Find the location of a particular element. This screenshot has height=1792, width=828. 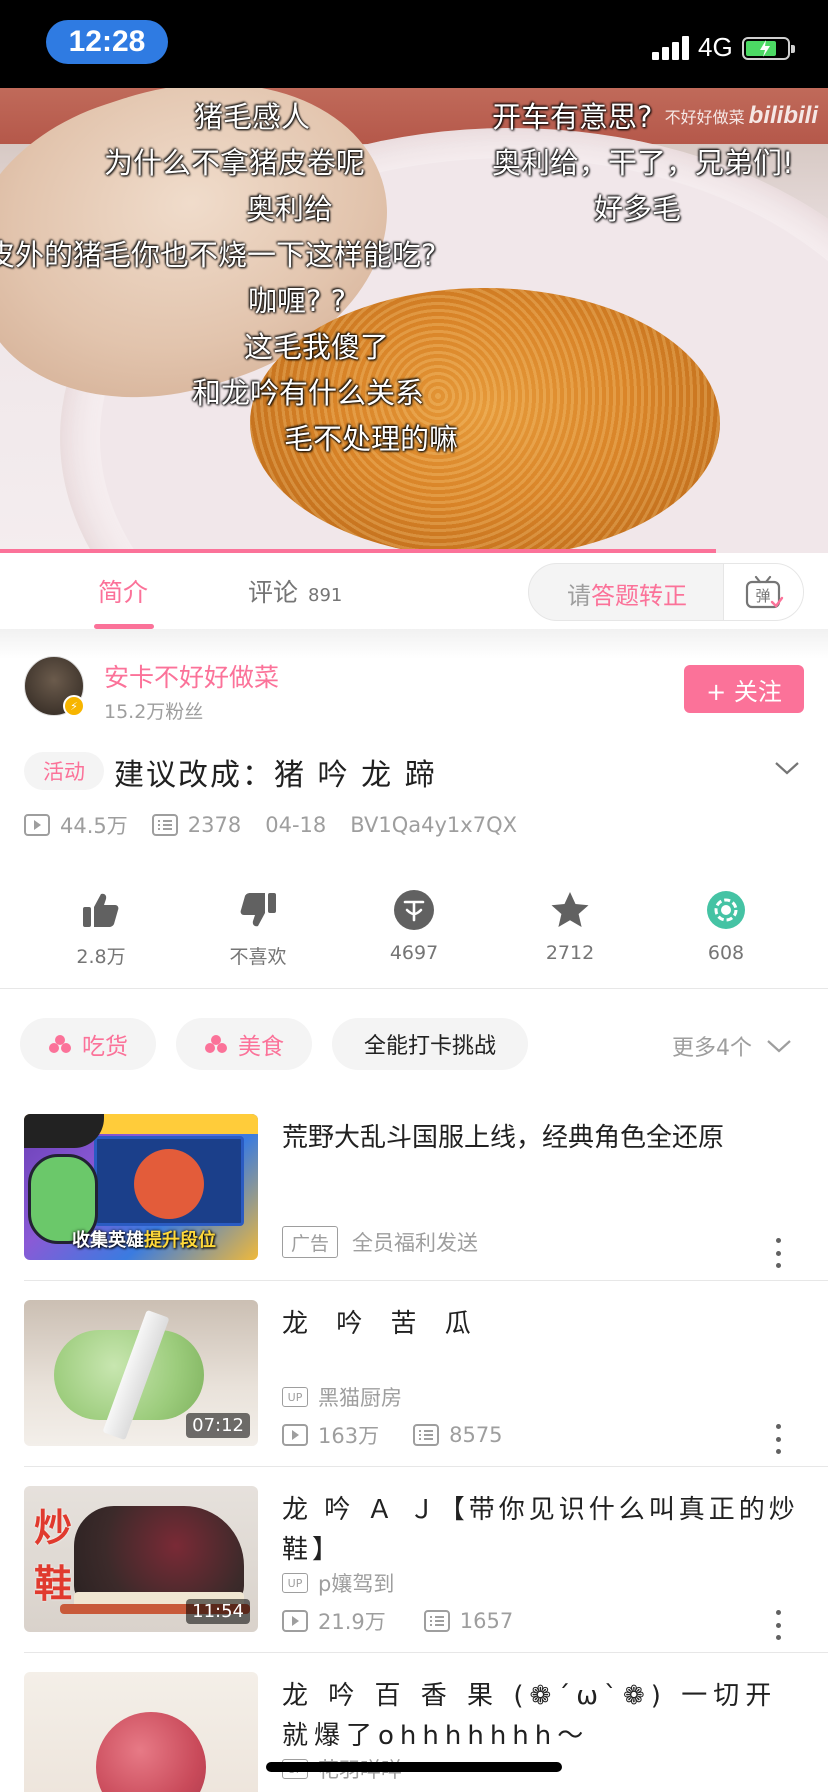

coin-button: 4697 is located at coordinates (414, 925).